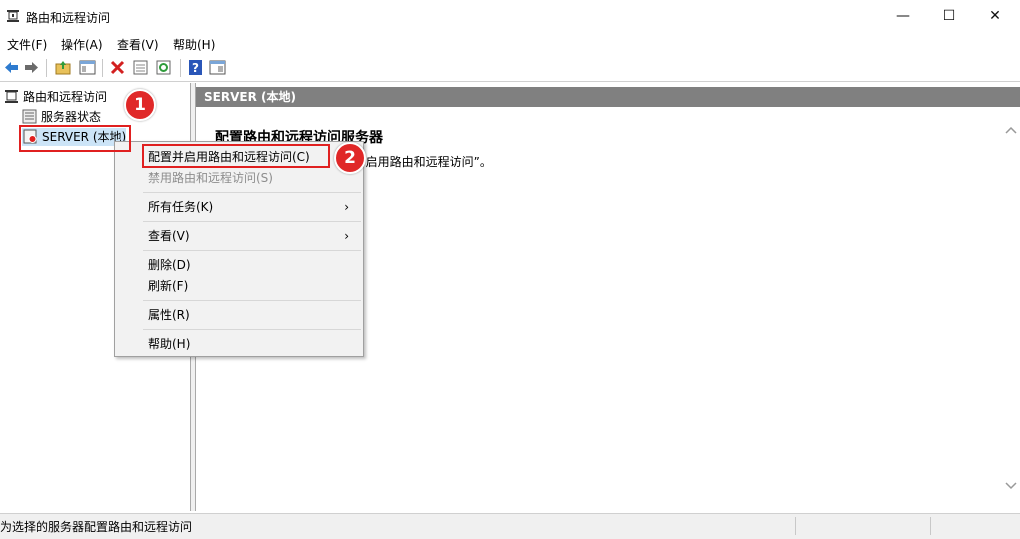 Image resolution: width=1020 pixels, height=539 pixels. What do you see at coordinates (65, 97) in the screenshot?
I see `tree-root-label: 路由和远程访问` at bounding box center [65, 97].